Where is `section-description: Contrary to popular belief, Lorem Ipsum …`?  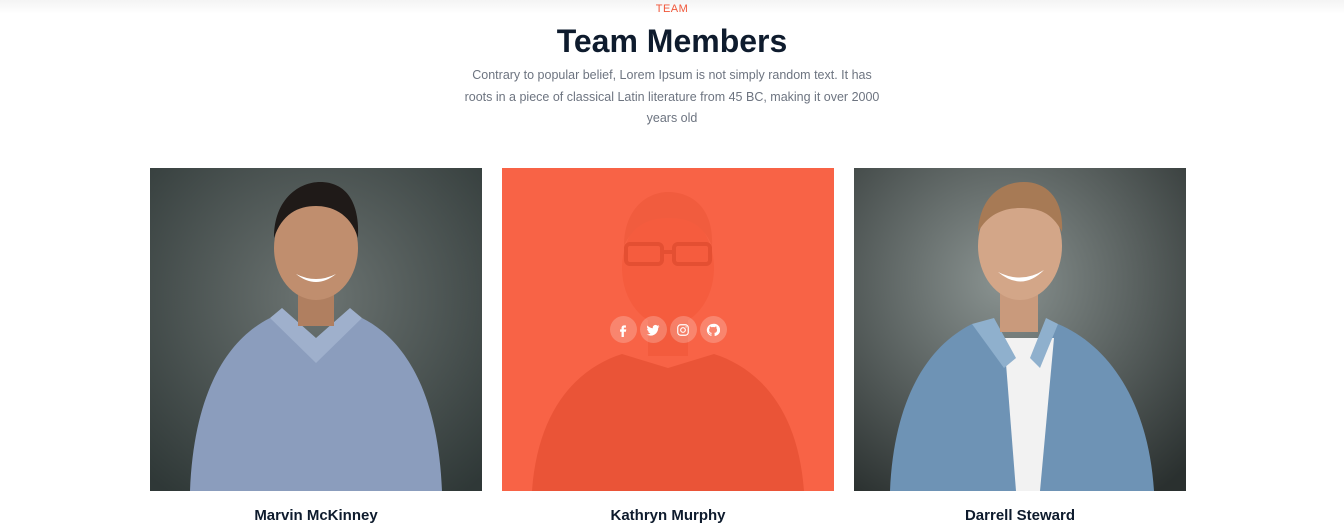 section-description: Contrary to popular belief, Lorem Ipsum … is located at coordinates (672, 96).